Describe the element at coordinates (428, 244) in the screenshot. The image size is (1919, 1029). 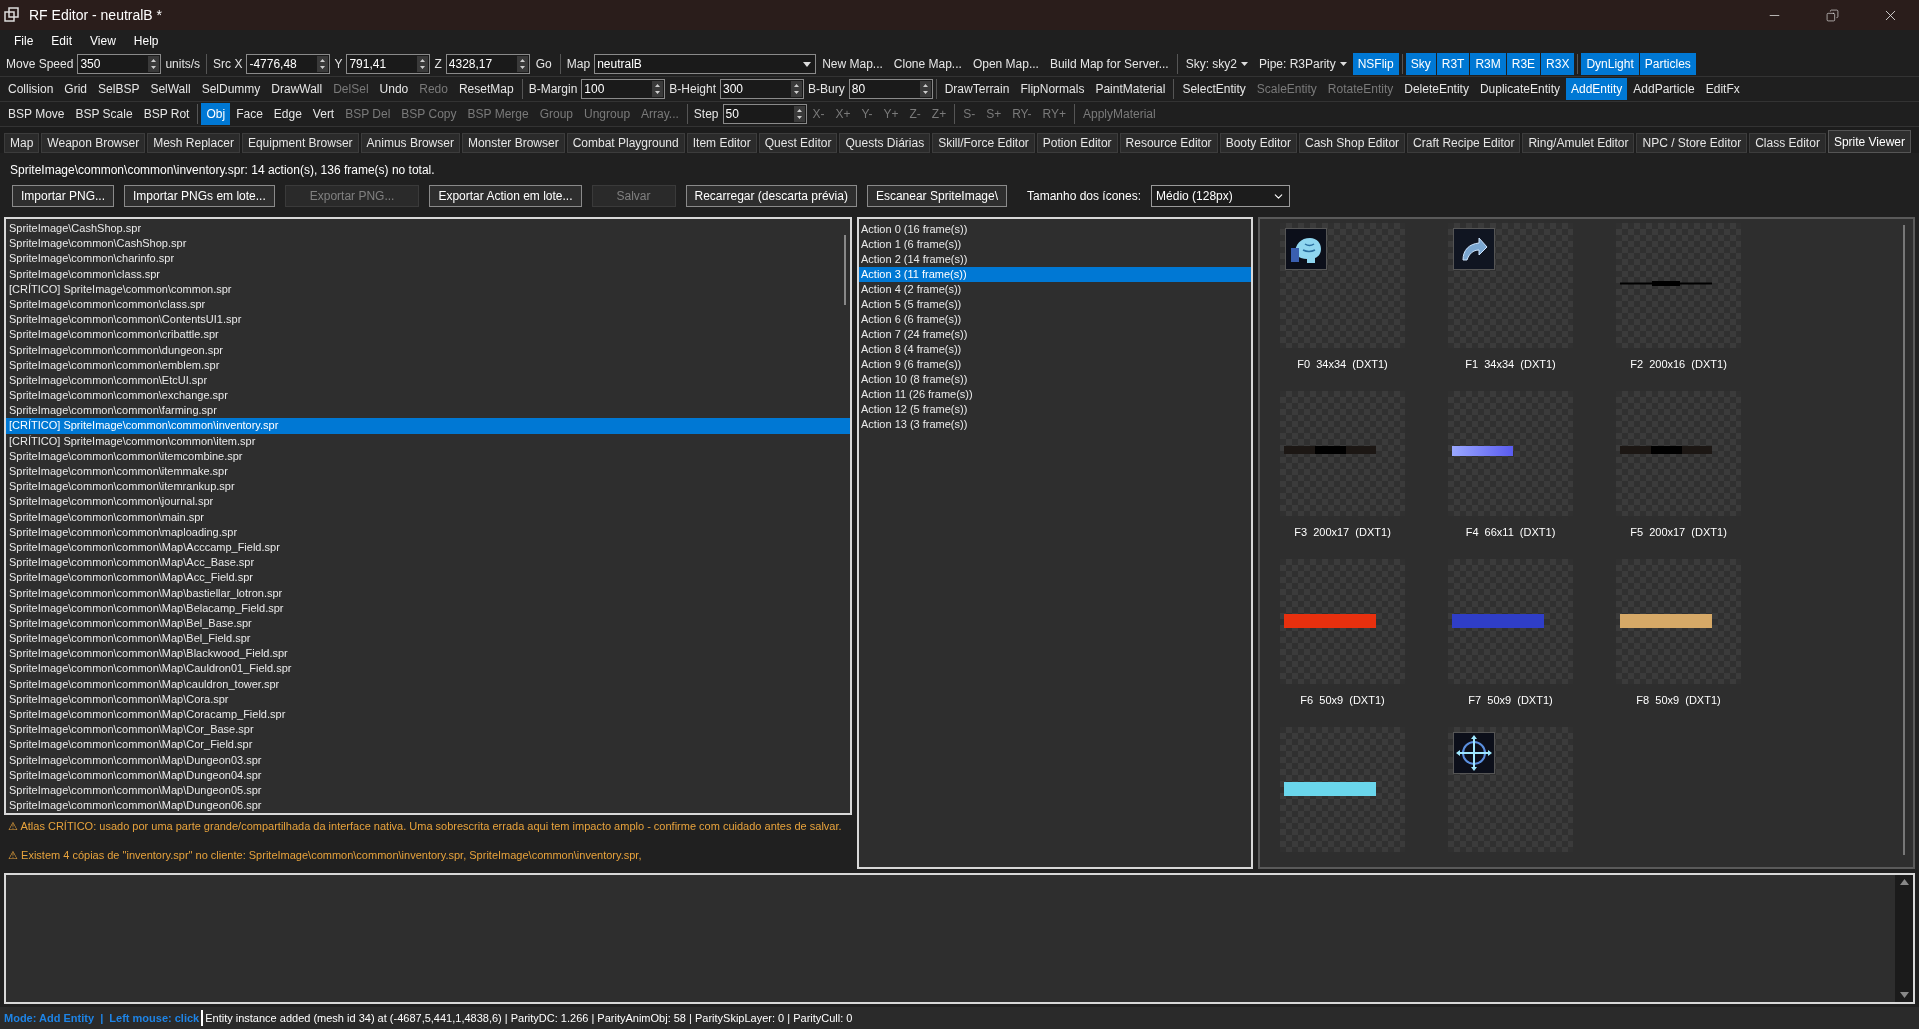
I see `file-list-item: SpriteImage\common\CashShop.spr` at that location.